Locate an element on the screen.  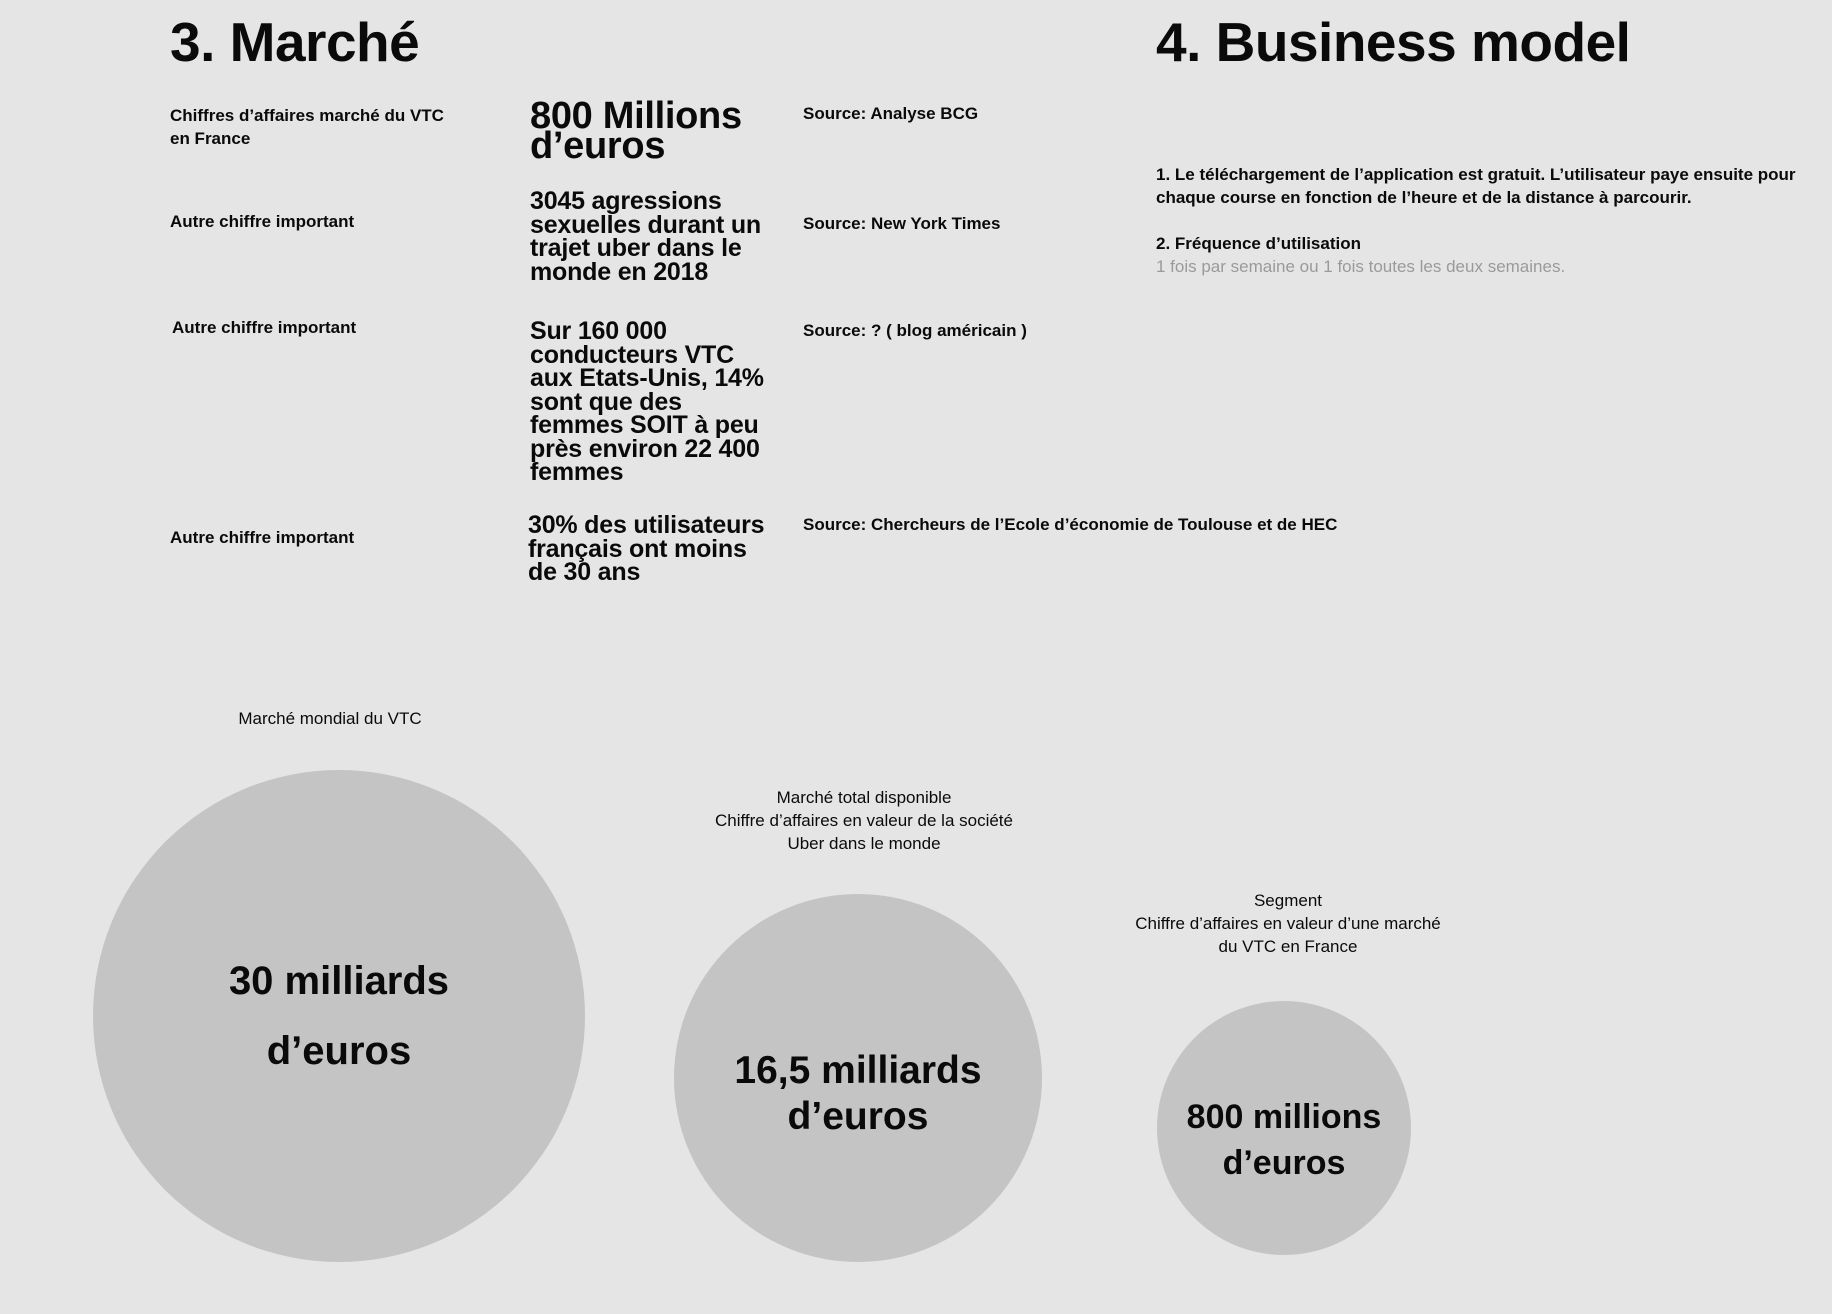
segment-circle: 800 millions d’euros is located at coordinates (1284, 1128).